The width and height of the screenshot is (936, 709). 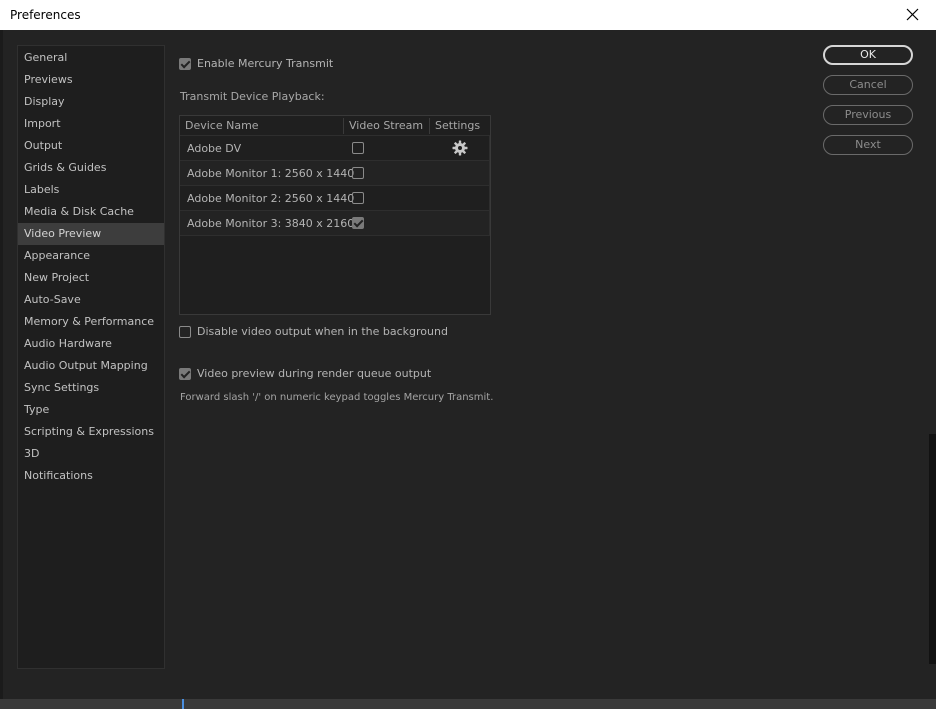 What do you see at coordinates (222, 125) in the screenshot?
I see `column-header-device-name: Device Name` at bounding box center [222, 125].